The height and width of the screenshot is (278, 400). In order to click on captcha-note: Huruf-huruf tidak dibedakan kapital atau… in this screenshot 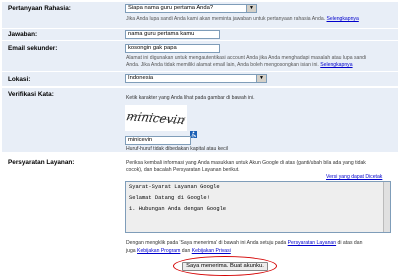, I will do `click(177, 149)`.